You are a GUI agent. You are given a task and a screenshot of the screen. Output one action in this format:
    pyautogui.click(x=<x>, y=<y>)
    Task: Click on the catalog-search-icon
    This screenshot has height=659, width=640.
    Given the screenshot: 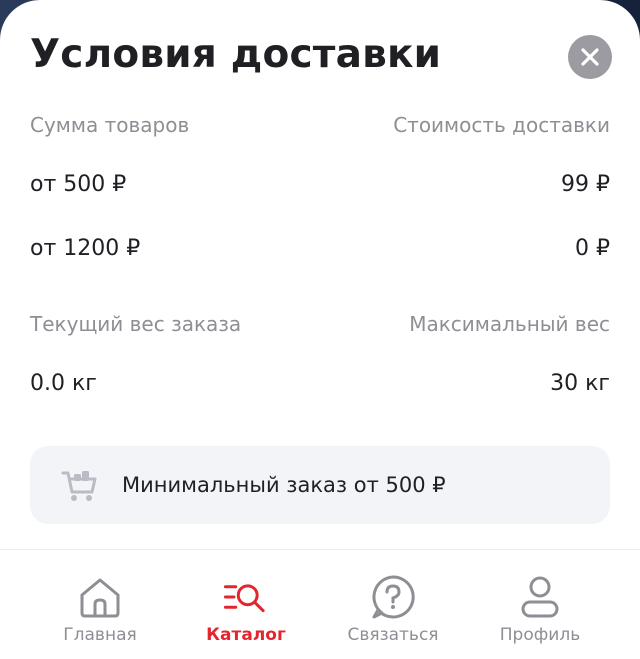 What is the action you would take?
    pyautogui.click(x=244, y=598)
    